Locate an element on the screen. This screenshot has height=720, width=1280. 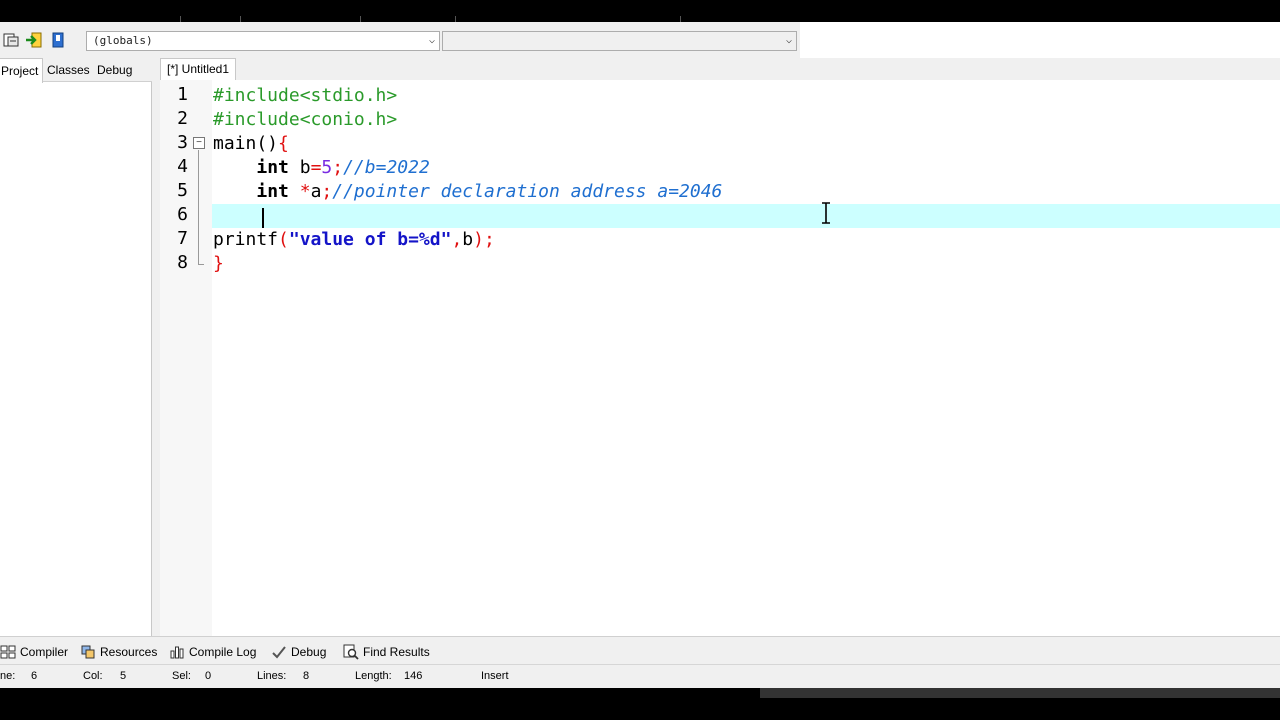
class-browser-icon is located at coordinates (11, 40).